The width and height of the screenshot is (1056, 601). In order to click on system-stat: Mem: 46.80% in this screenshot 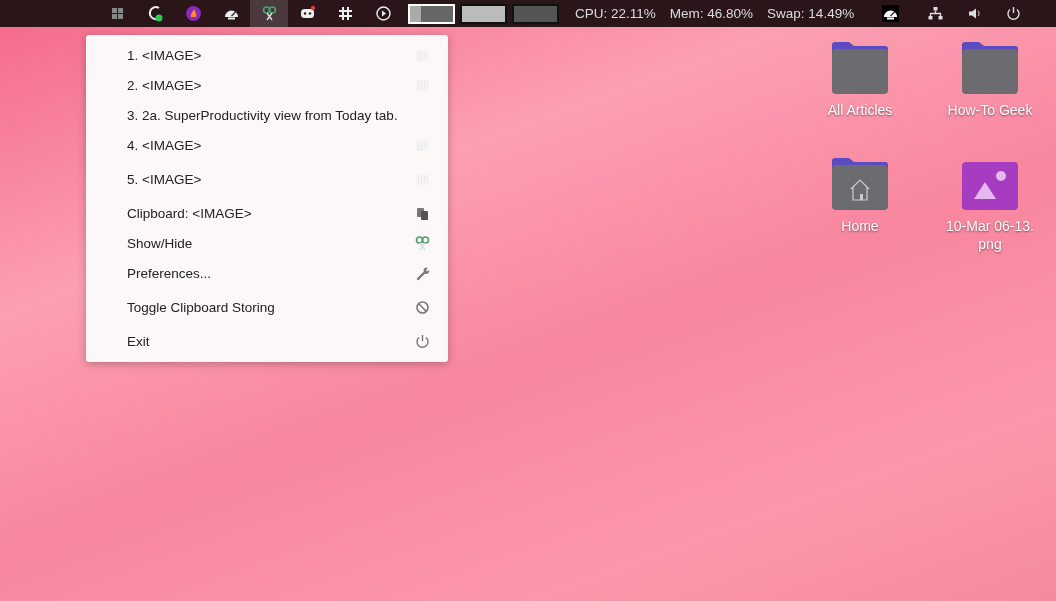, I will do `click(711, 13)`.